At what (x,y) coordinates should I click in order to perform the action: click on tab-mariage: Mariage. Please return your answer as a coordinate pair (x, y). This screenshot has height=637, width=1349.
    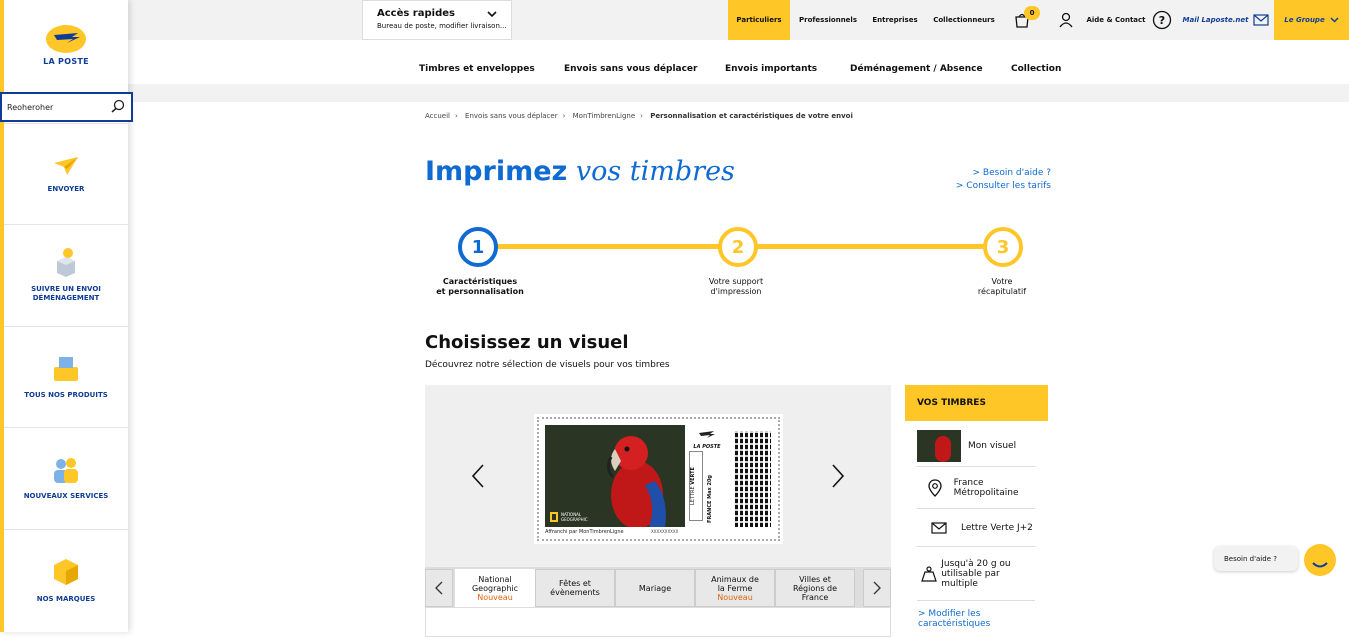
    Looking at the image, I should click on (655, 588).